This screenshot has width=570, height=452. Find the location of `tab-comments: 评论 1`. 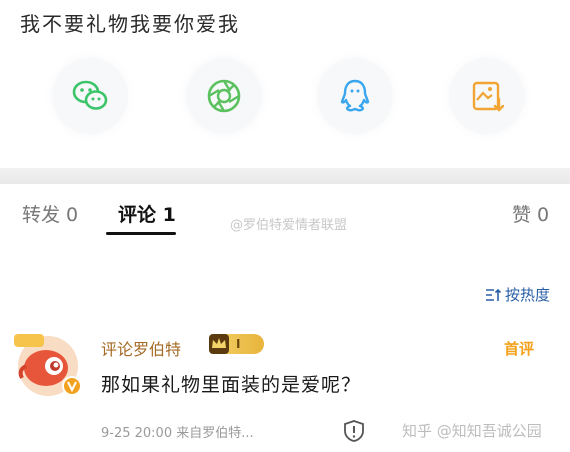

tab-comments: 评论 1 is located at coordinates (147, 213).